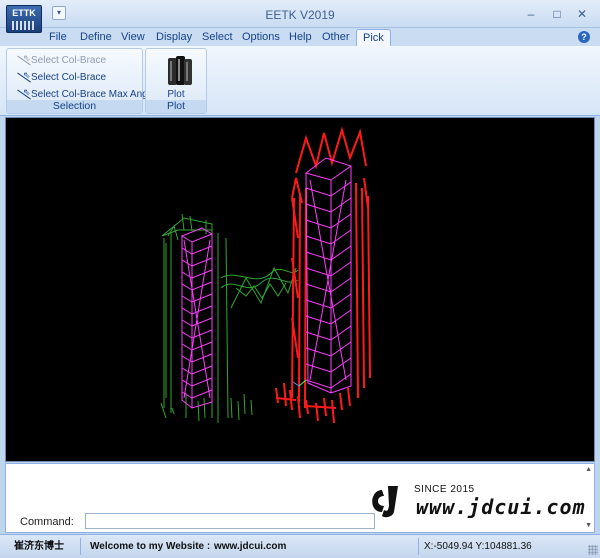 This screenshot has height=558, width=600. Describe the element at coordinates (588, 469) in the screenshot. I see `scroll-up-icon: ▲` at that location.